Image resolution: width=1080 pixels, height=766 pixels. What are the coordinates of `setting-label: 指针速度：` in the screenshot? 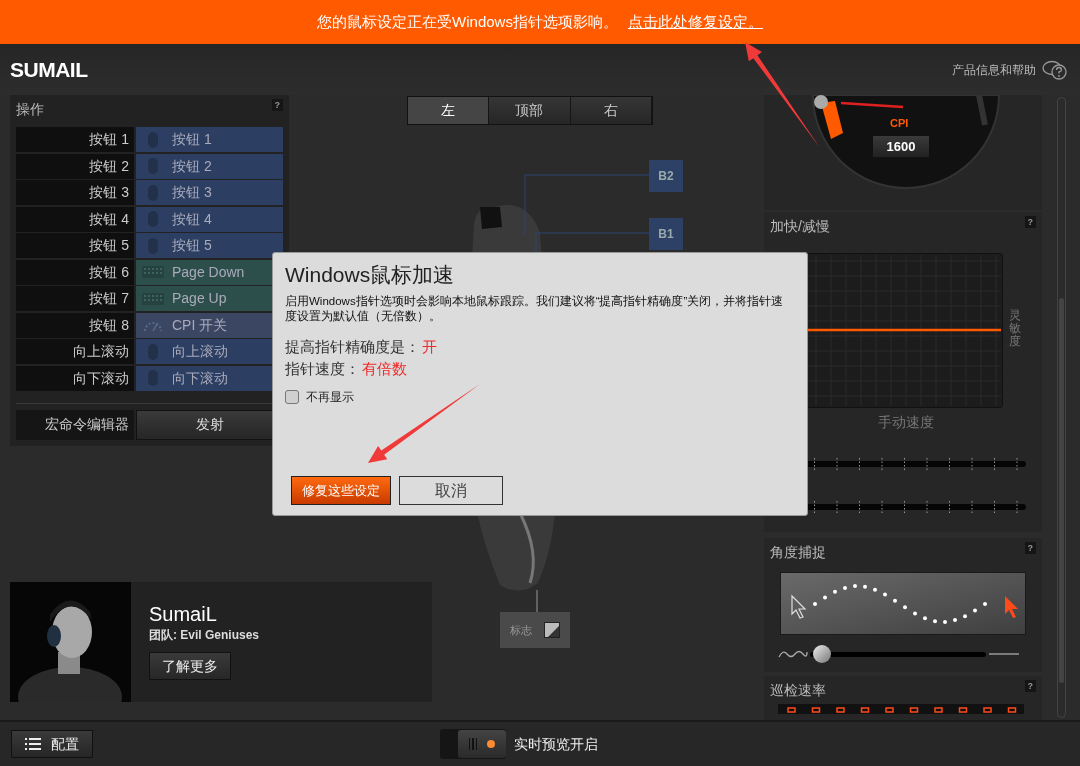 It's located at (322, 368).